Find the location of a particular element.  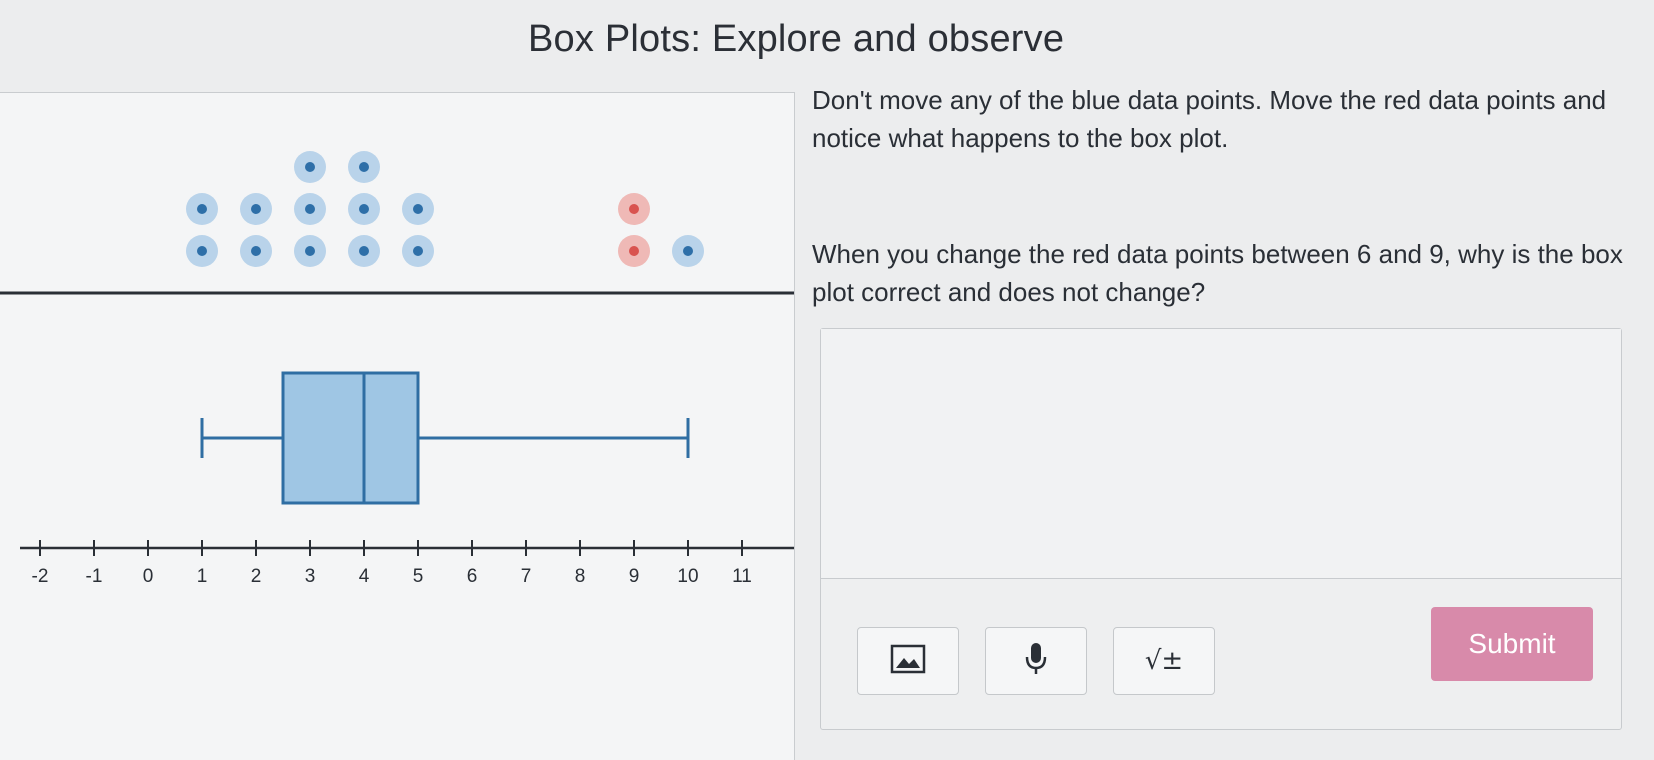

axis-tick-label: 11 is located at coordinates (742, 576).